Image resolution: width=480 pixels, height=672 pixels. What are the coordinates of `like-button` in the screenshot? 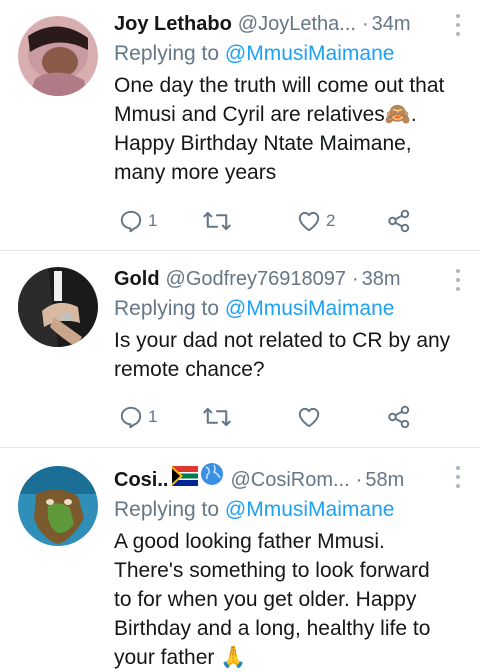 It's located at (311, 417).